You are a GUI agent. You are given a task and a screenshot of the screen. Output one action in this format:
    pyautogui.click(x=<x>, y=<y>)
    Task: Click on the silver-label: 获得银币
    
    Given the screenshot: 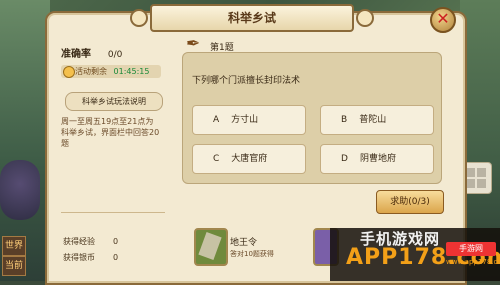 What is the action you would take?
    pyautogui.click(x=79, y=257)
    